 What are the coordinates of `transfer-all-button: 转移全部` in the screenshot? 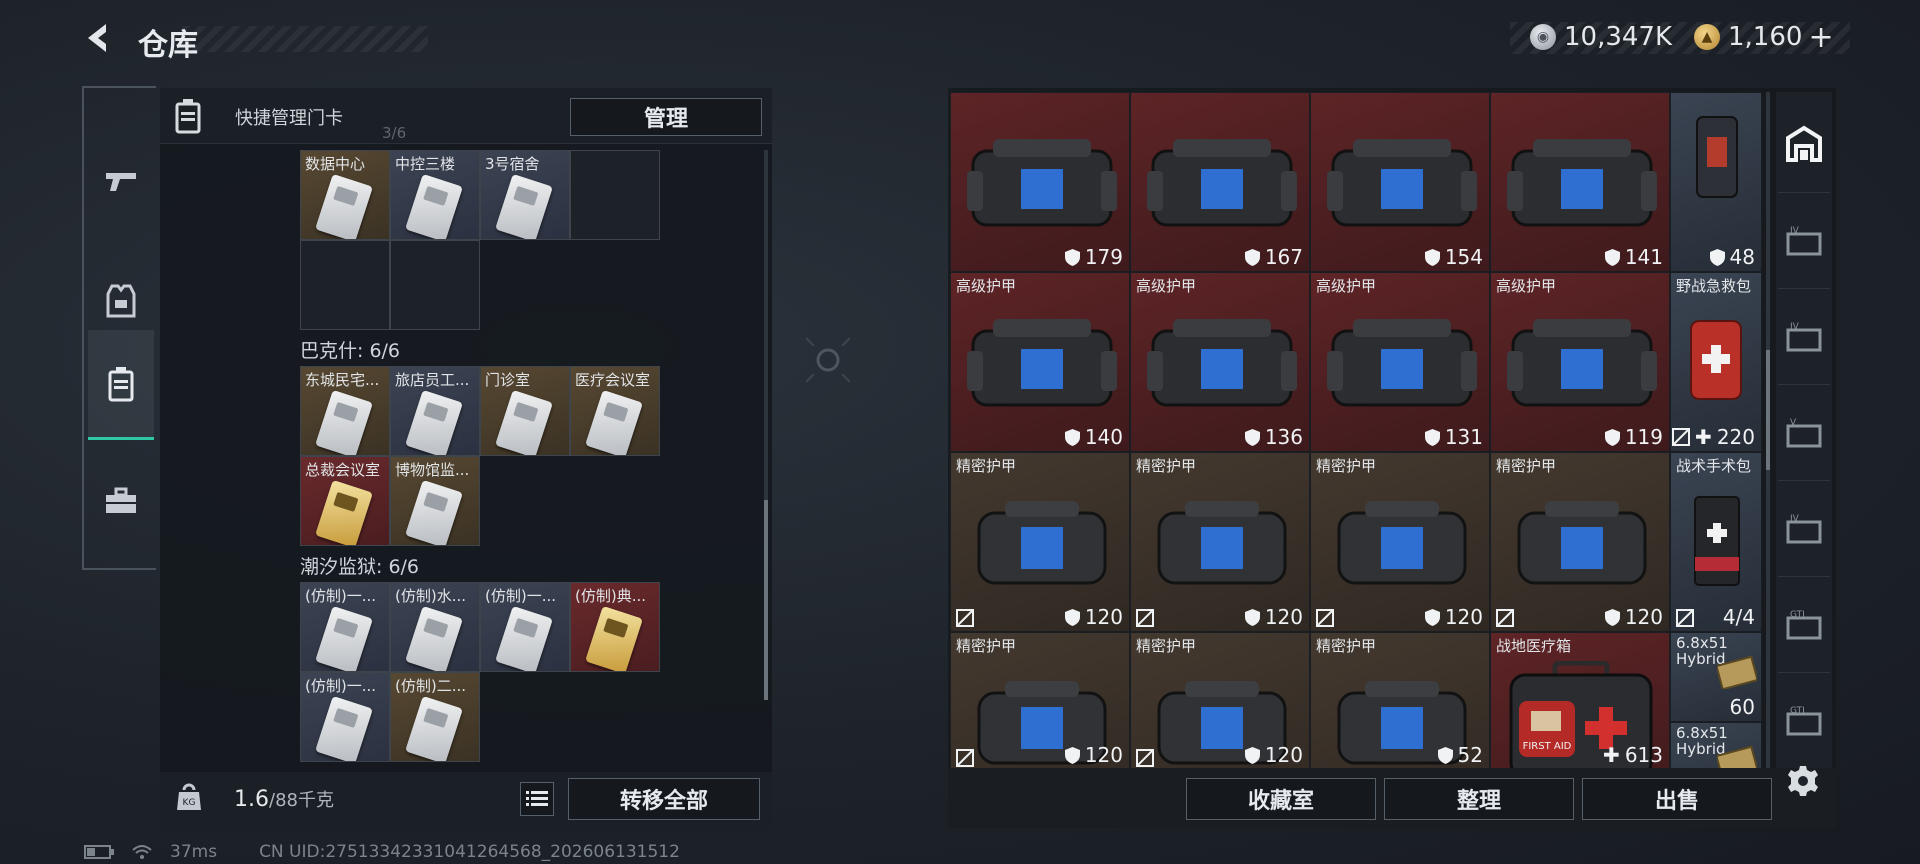 It's located at (664, 799).